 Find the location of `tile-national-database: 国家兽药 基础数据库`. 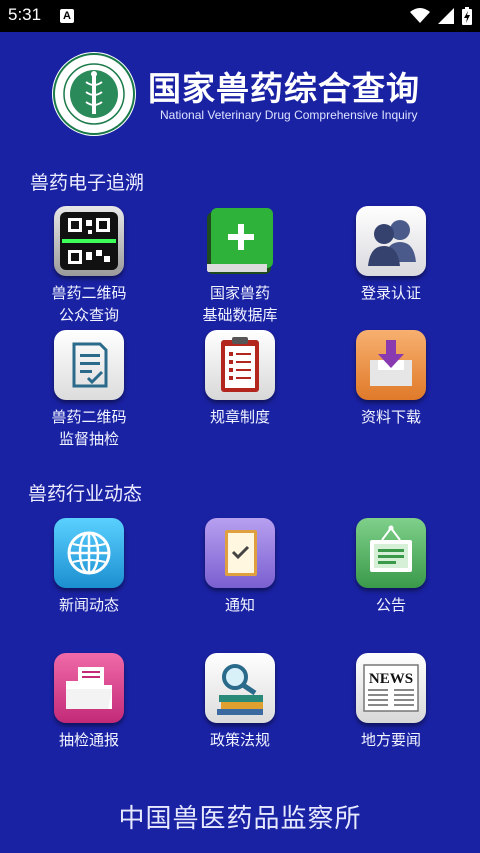

tile-national-database: 国家兽药 基础数据库 is located at coordinates (240, 266).